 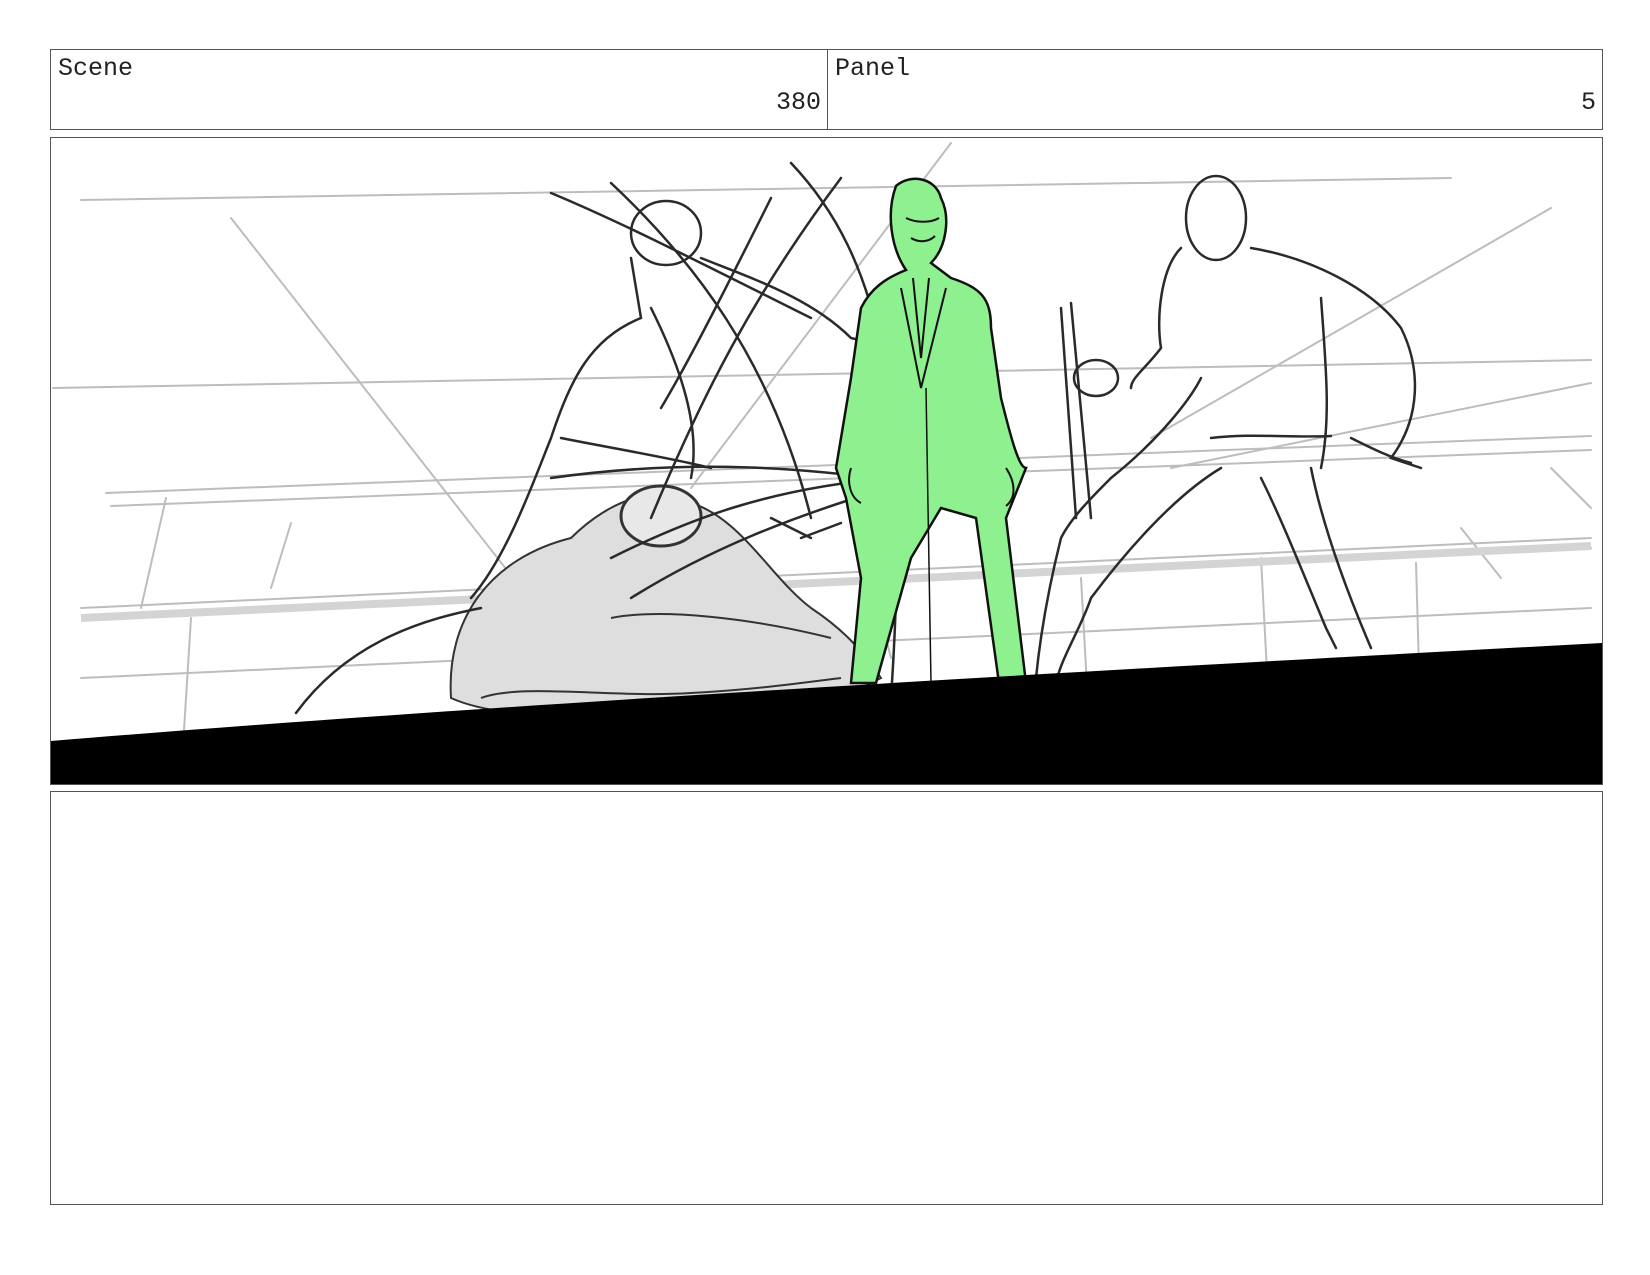 I want to click on background-ledge, so click(x=836, y=582).